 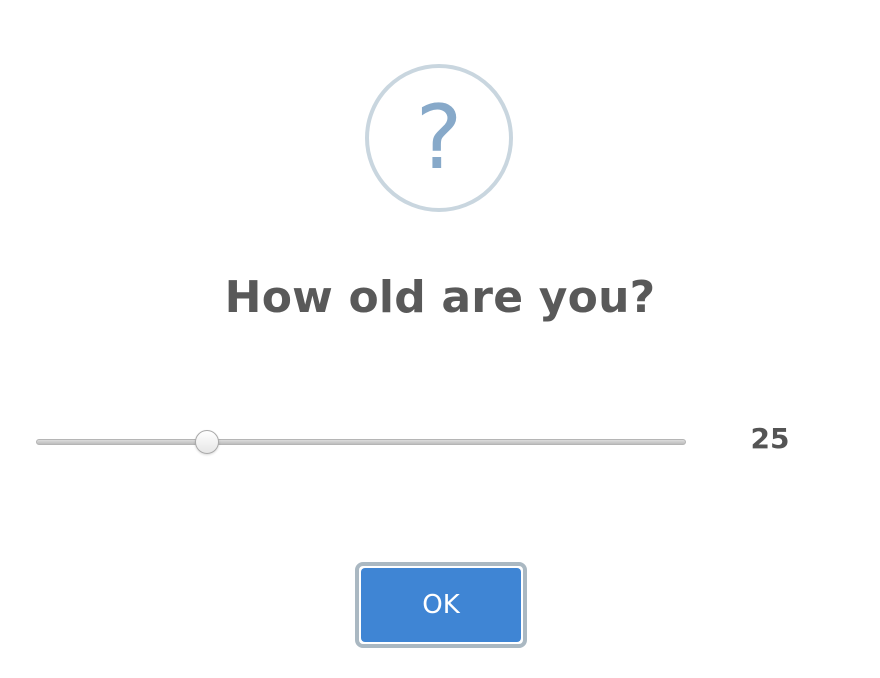 I want to click on slider-track, so click(x=361, y=442).